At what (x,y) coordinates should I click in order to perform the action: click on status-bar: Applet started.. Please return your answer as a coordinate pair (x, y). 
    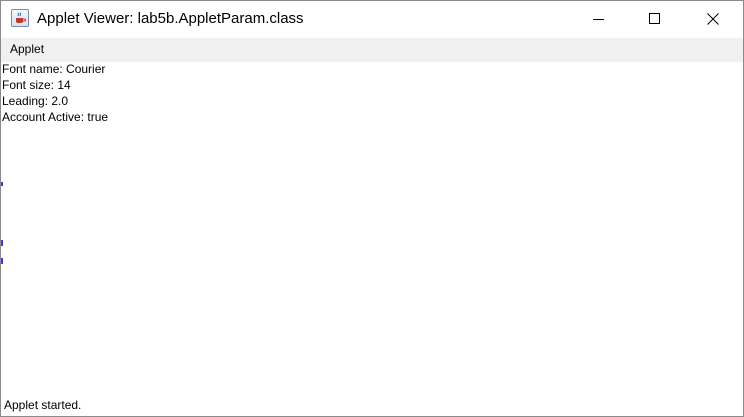
    Looking at the image, I should click on (372, 405).